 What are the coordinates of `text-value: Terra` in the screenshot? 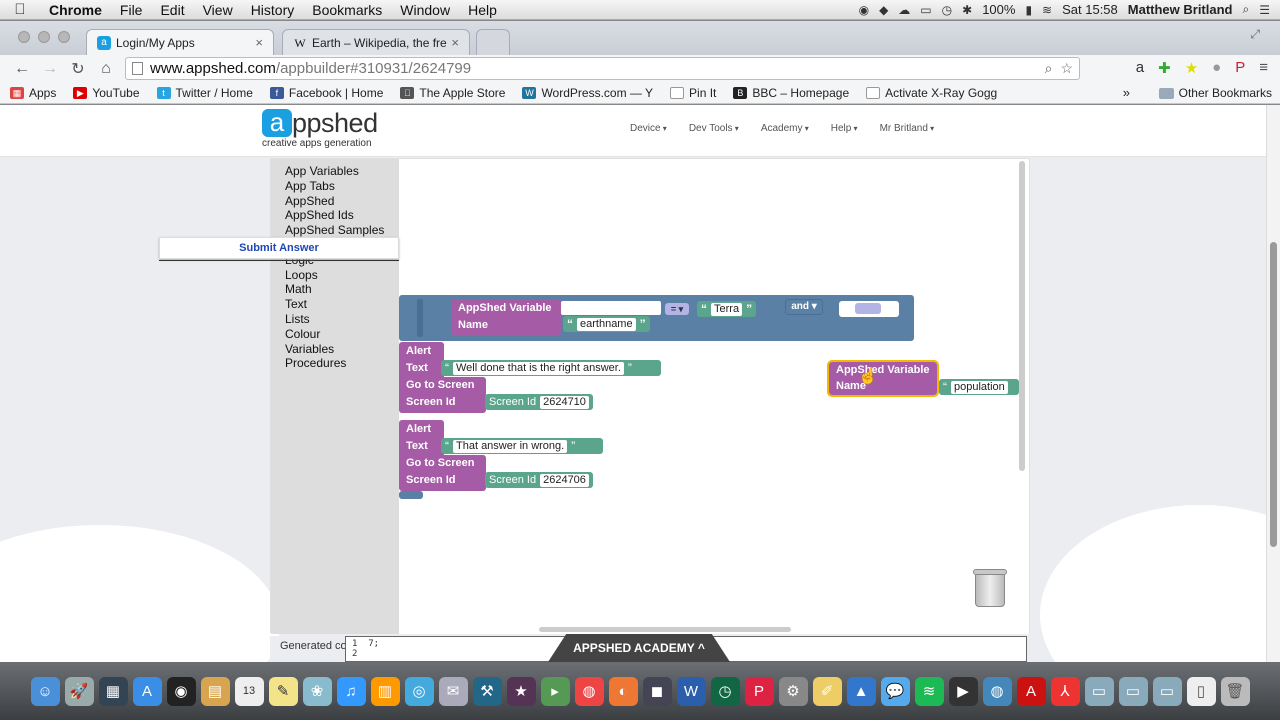 It's located at (727, 309).